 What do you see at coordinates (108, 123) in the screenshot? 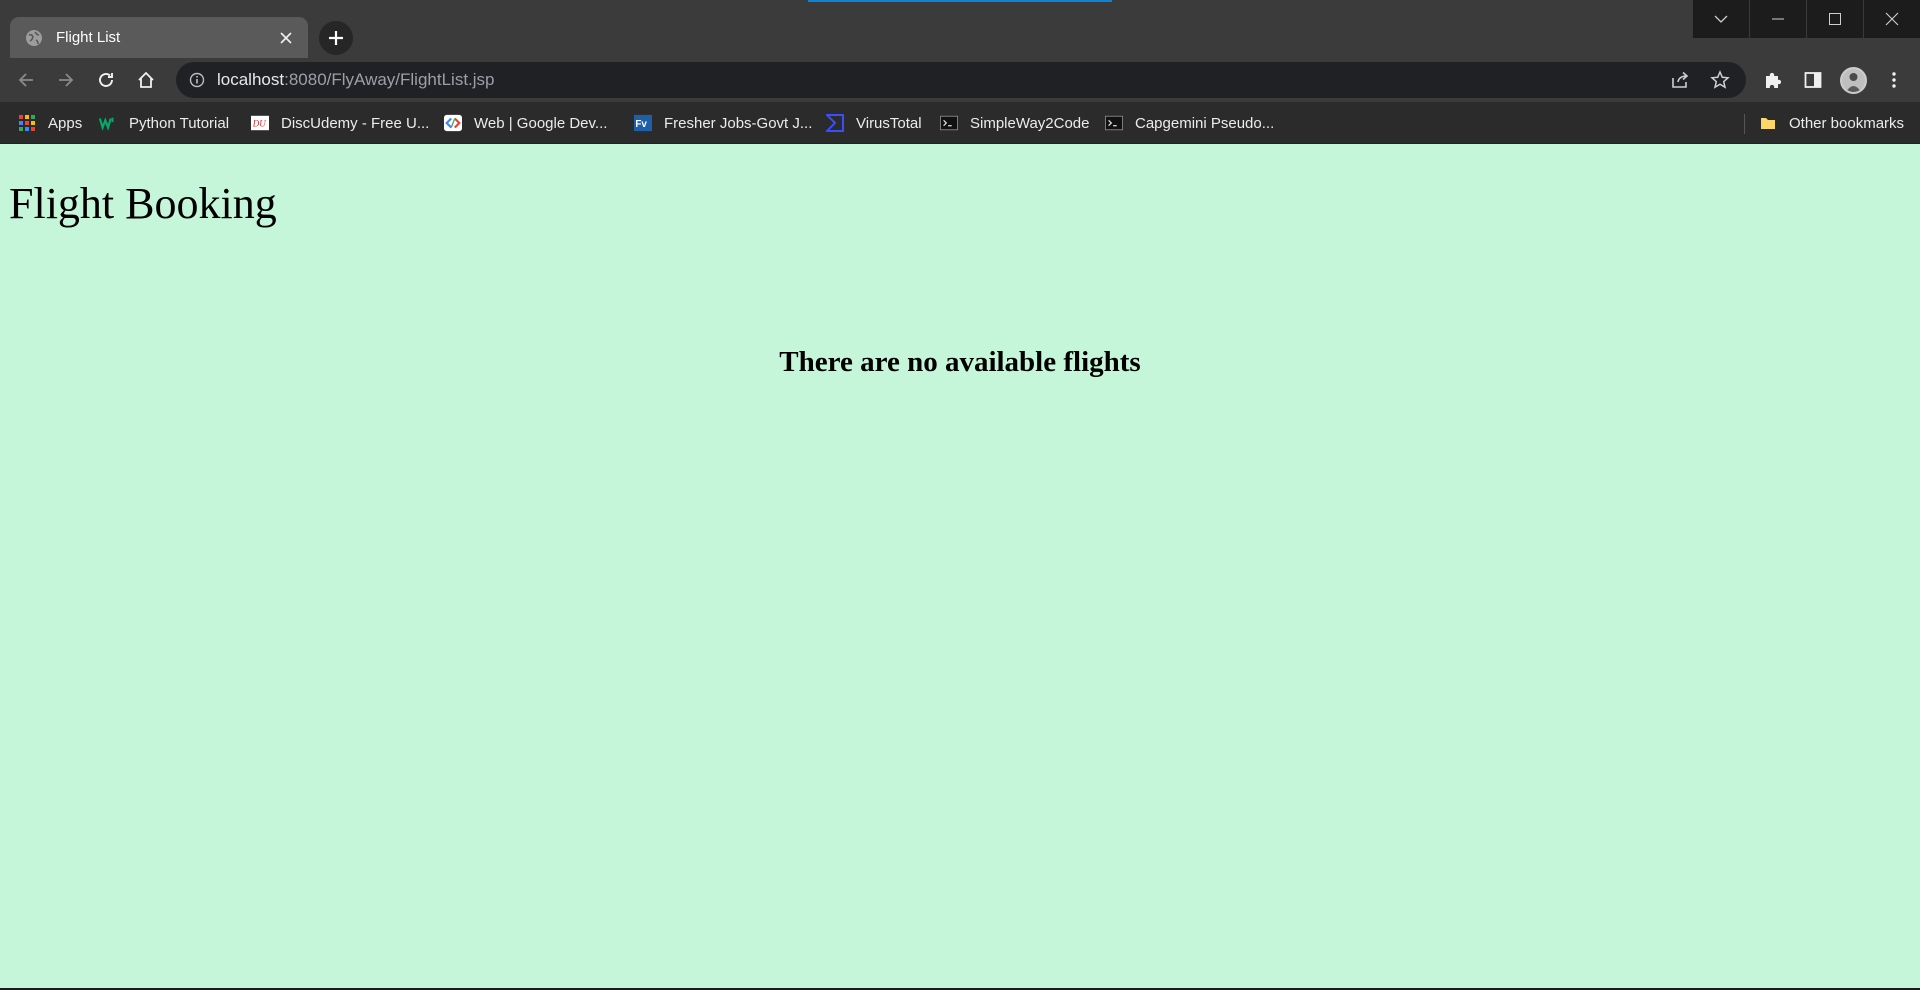
I see `w3schools-icon` at bounding box center [108, 123].